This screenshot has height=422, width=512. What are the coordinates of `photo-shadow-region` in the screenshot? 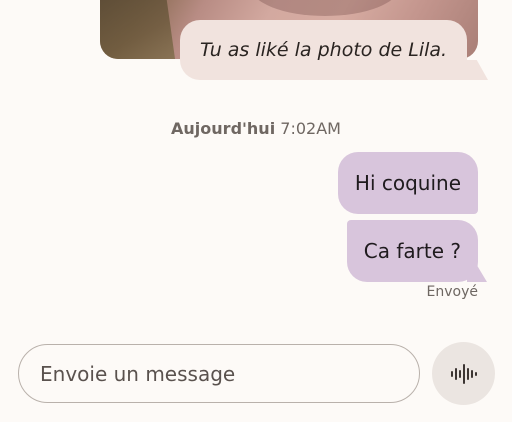 It's located at (325, 8).